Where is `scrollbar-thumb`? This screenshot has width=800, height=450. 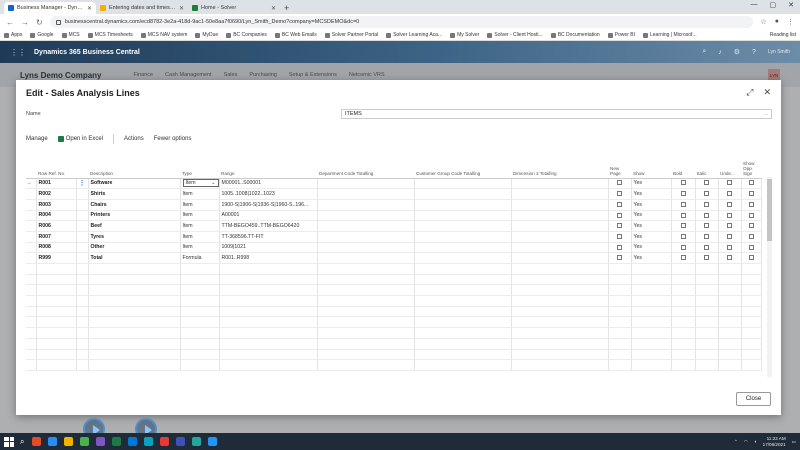
scrollbar-thumb is located at coordinates (769, 210).